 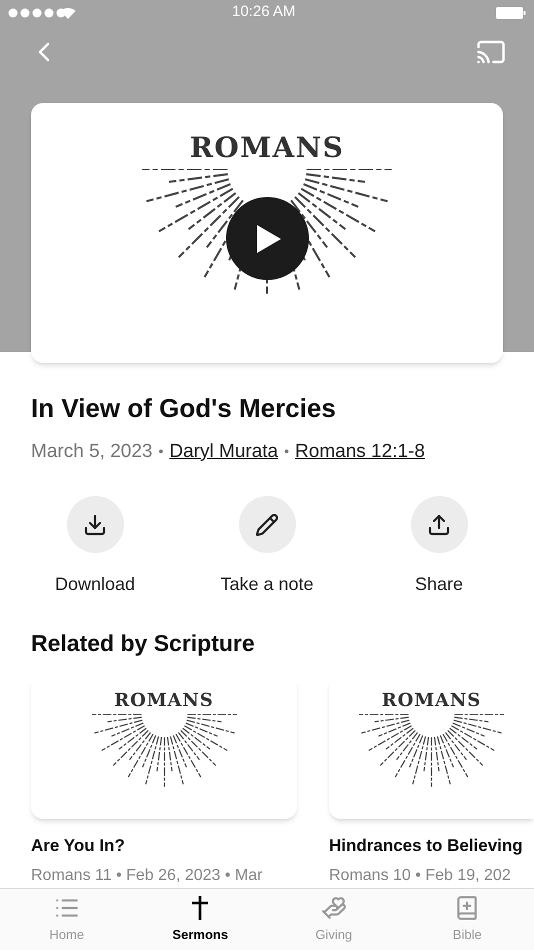 What do you see at coordinates (223, 452) in the screenshot?
I see `meta-link: Daryl Murata` at bounding box center [223, 452].